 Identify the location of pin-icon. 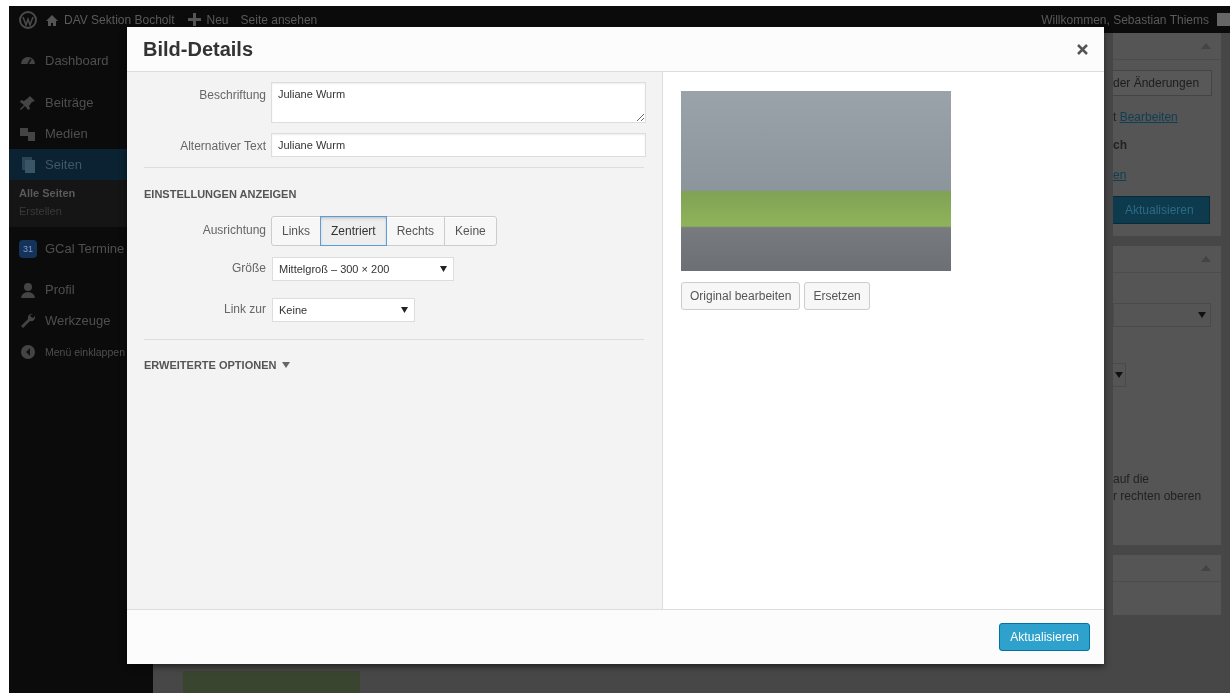
(28, 102).